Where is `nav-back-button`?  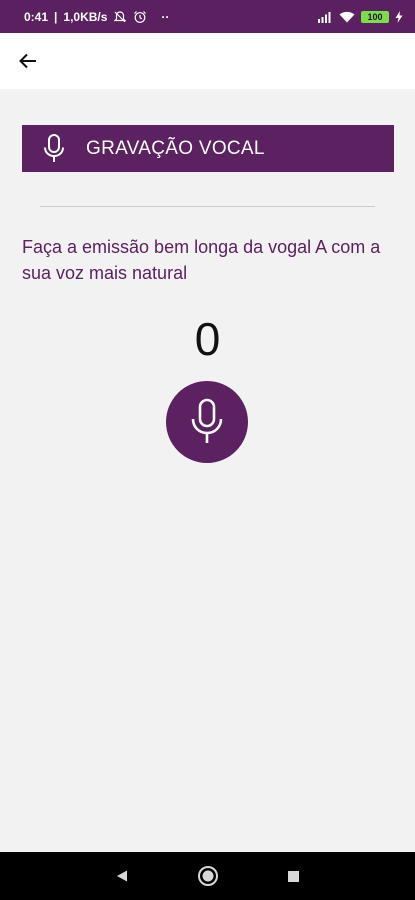
nav-back-button is located at coordinates (122, 876).